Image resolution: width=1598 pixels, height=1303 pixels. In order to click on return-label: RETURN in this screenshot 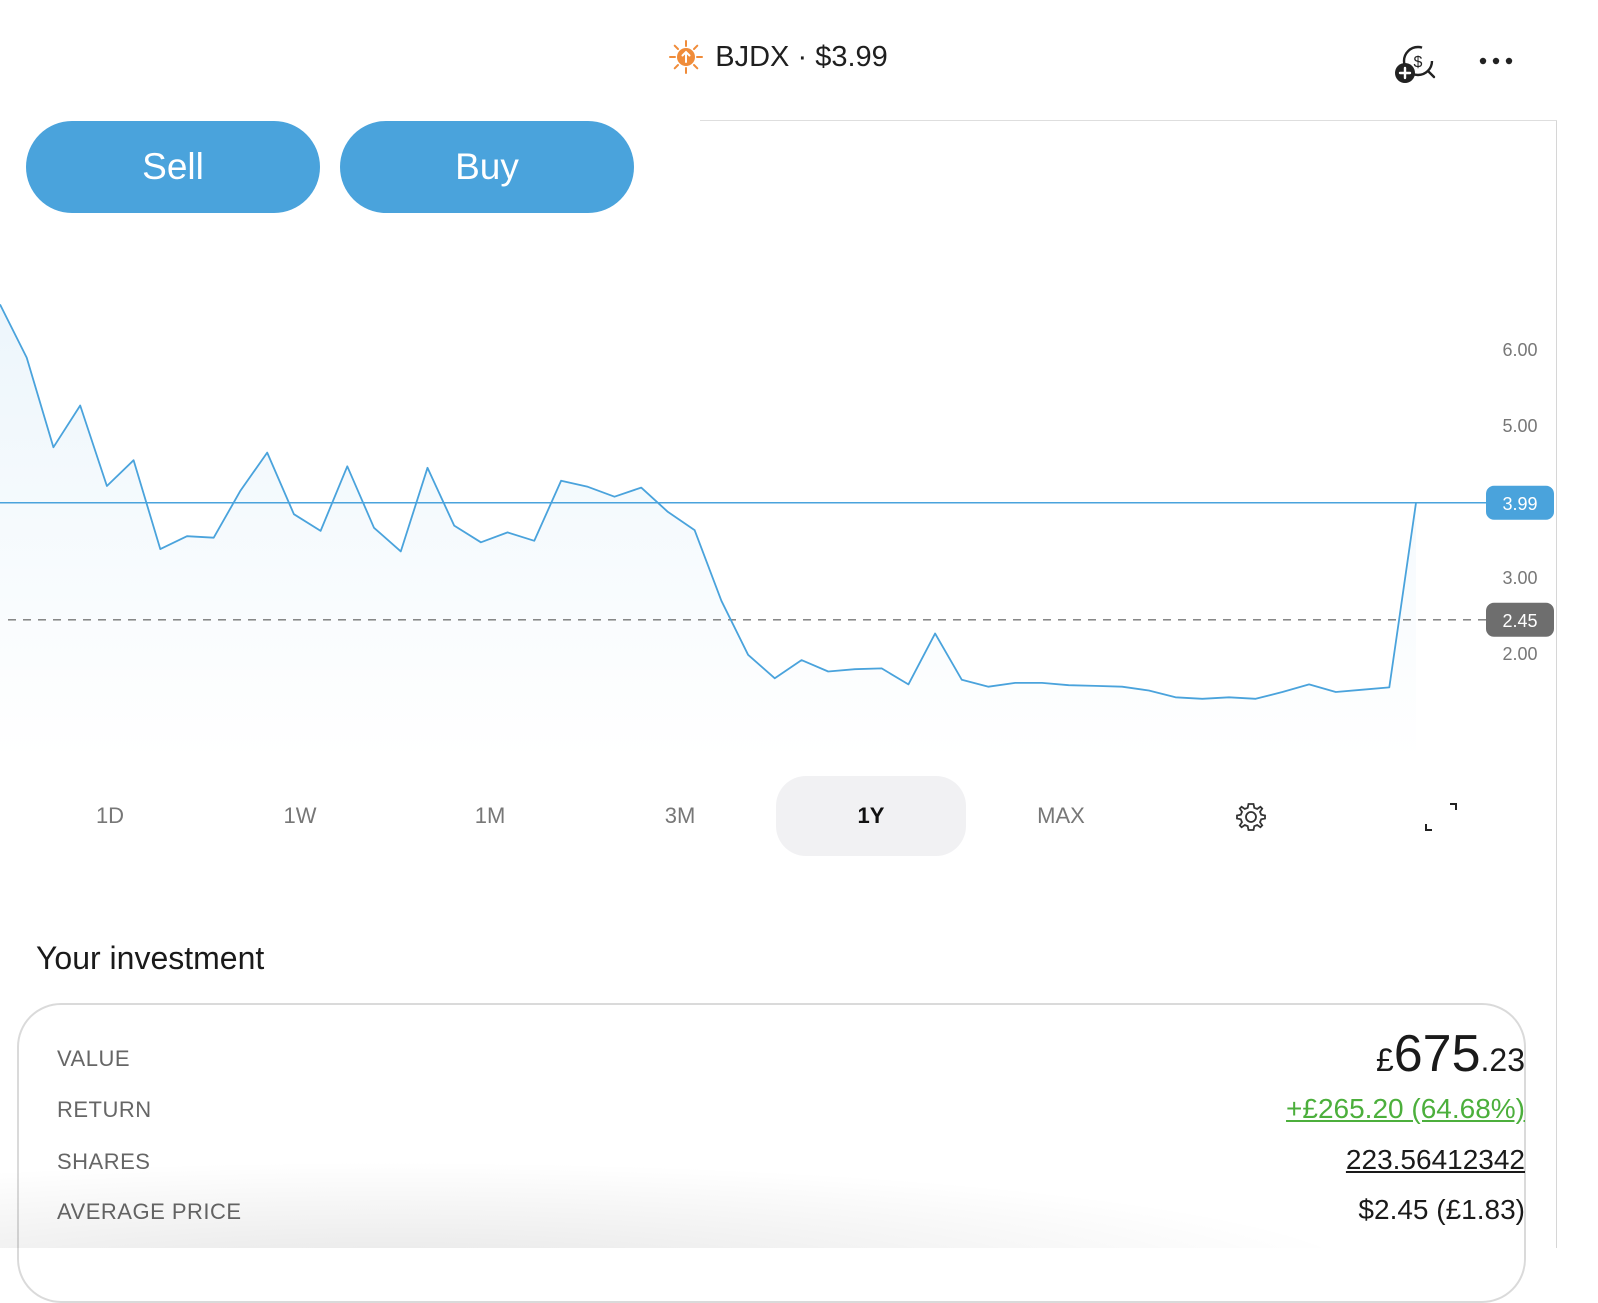, I will do `click(104, 1109)`.